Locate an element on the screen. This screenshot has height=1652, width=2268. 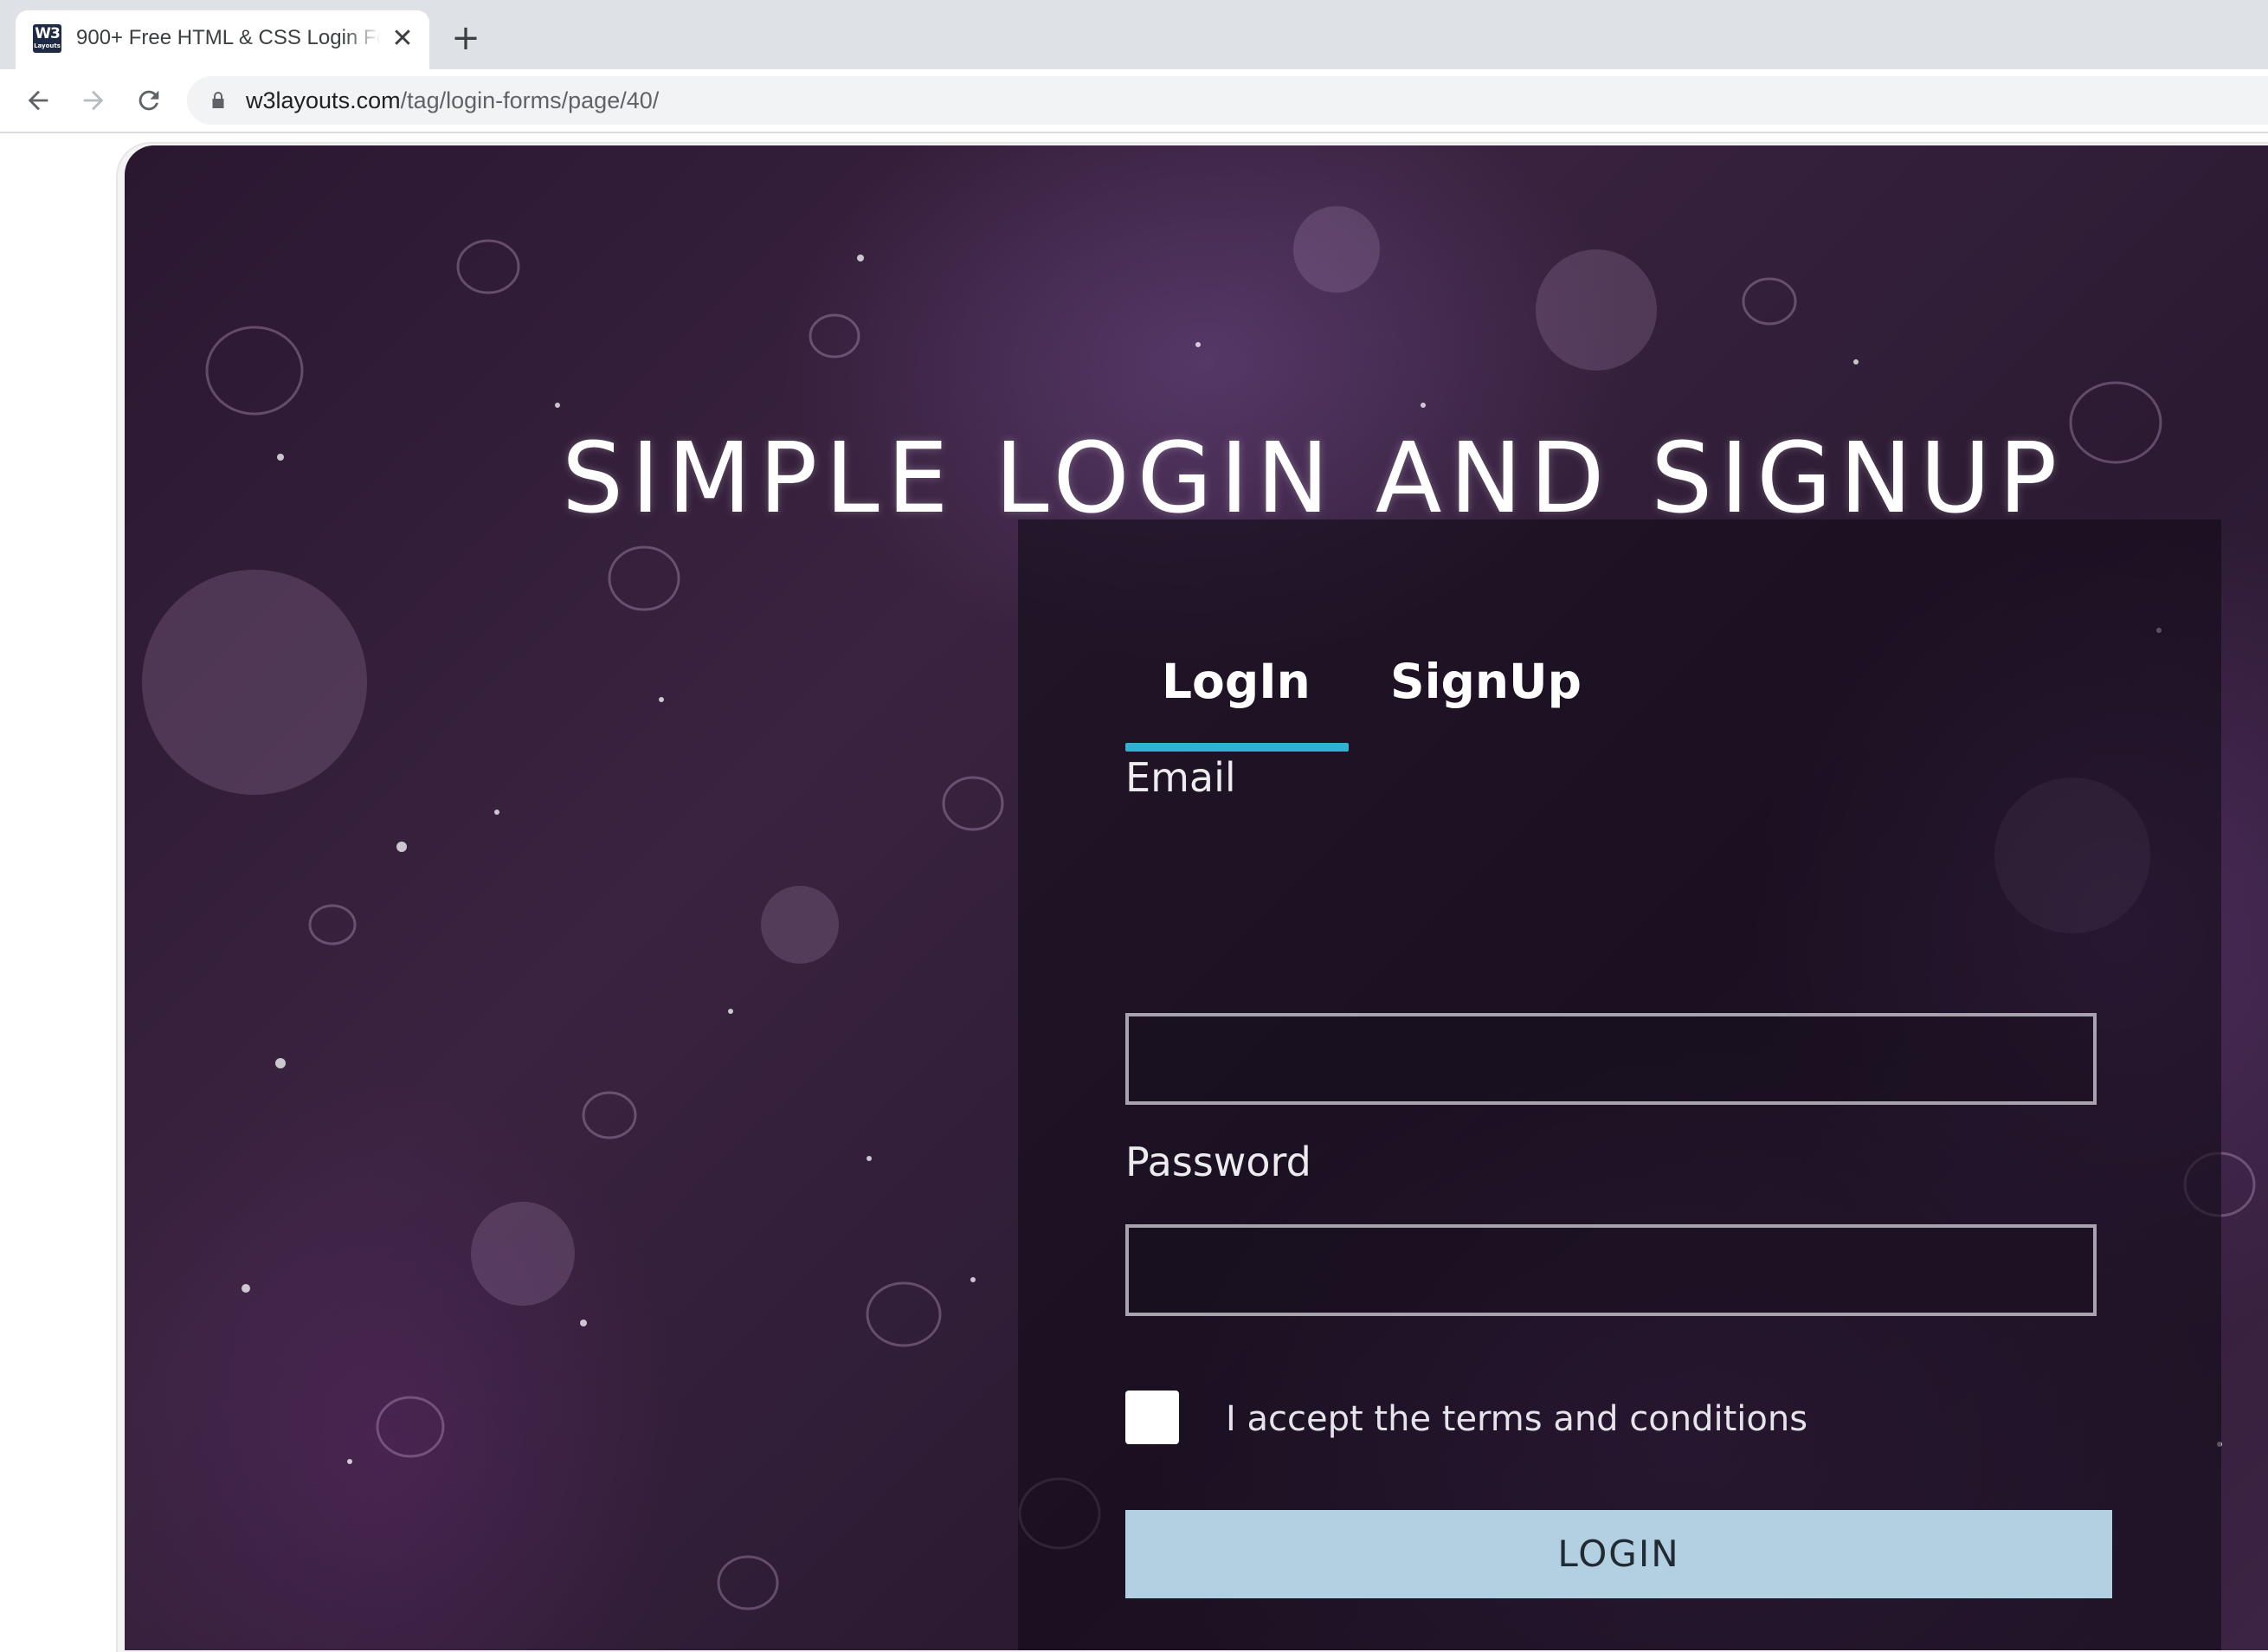
forward-icon is located at coordinates (93, 100).